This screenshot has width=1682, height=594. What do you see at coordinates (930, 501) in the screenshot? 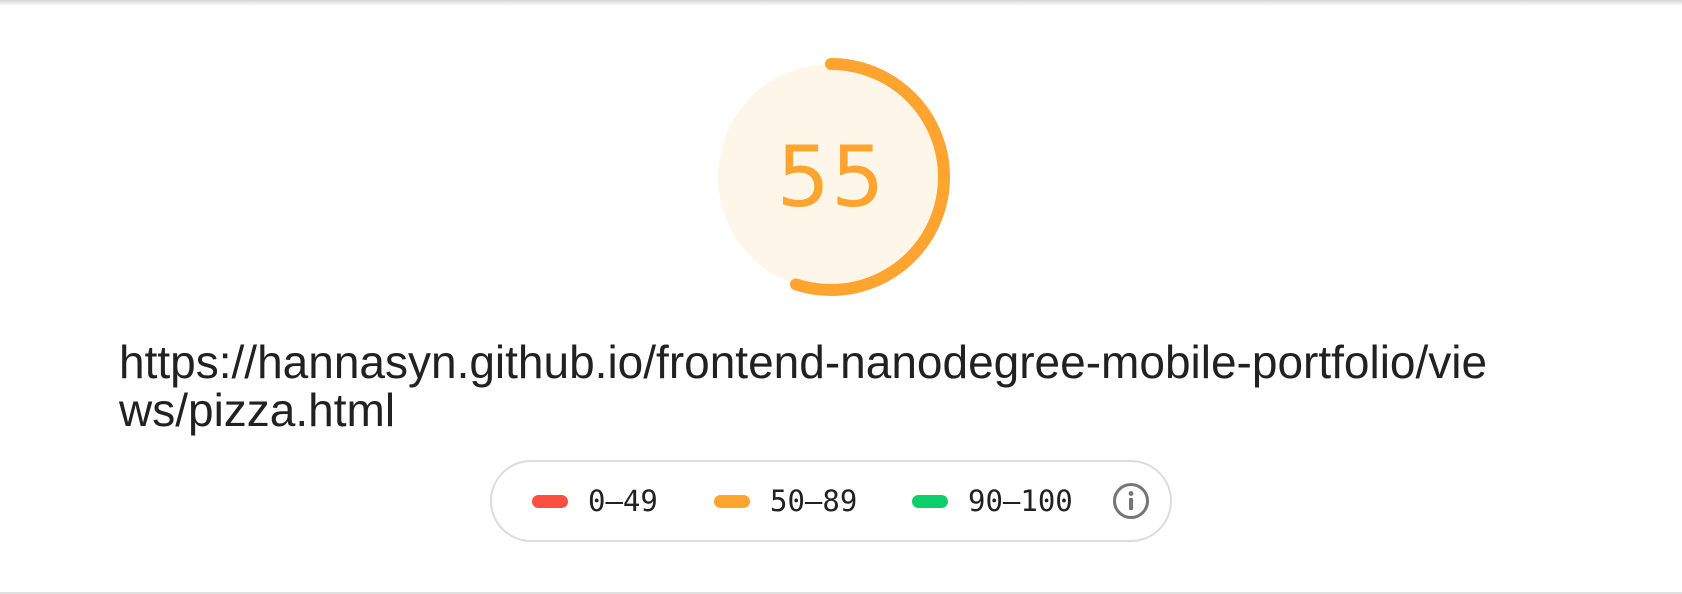
I see `pass-swatch-icon` at bounding box center [930, 501].